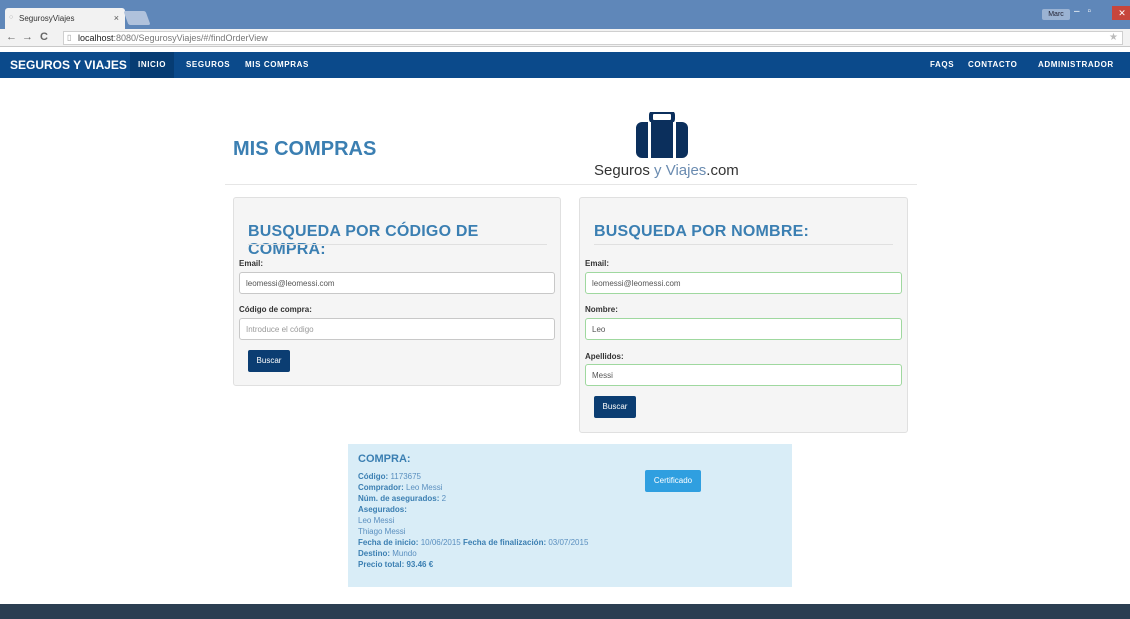 This screenshot has height=619, width=1130. What do you see at coordinates (69, 37) in the screenshot?
I see `page-icon: ▯` at bounding box center [69, 37].